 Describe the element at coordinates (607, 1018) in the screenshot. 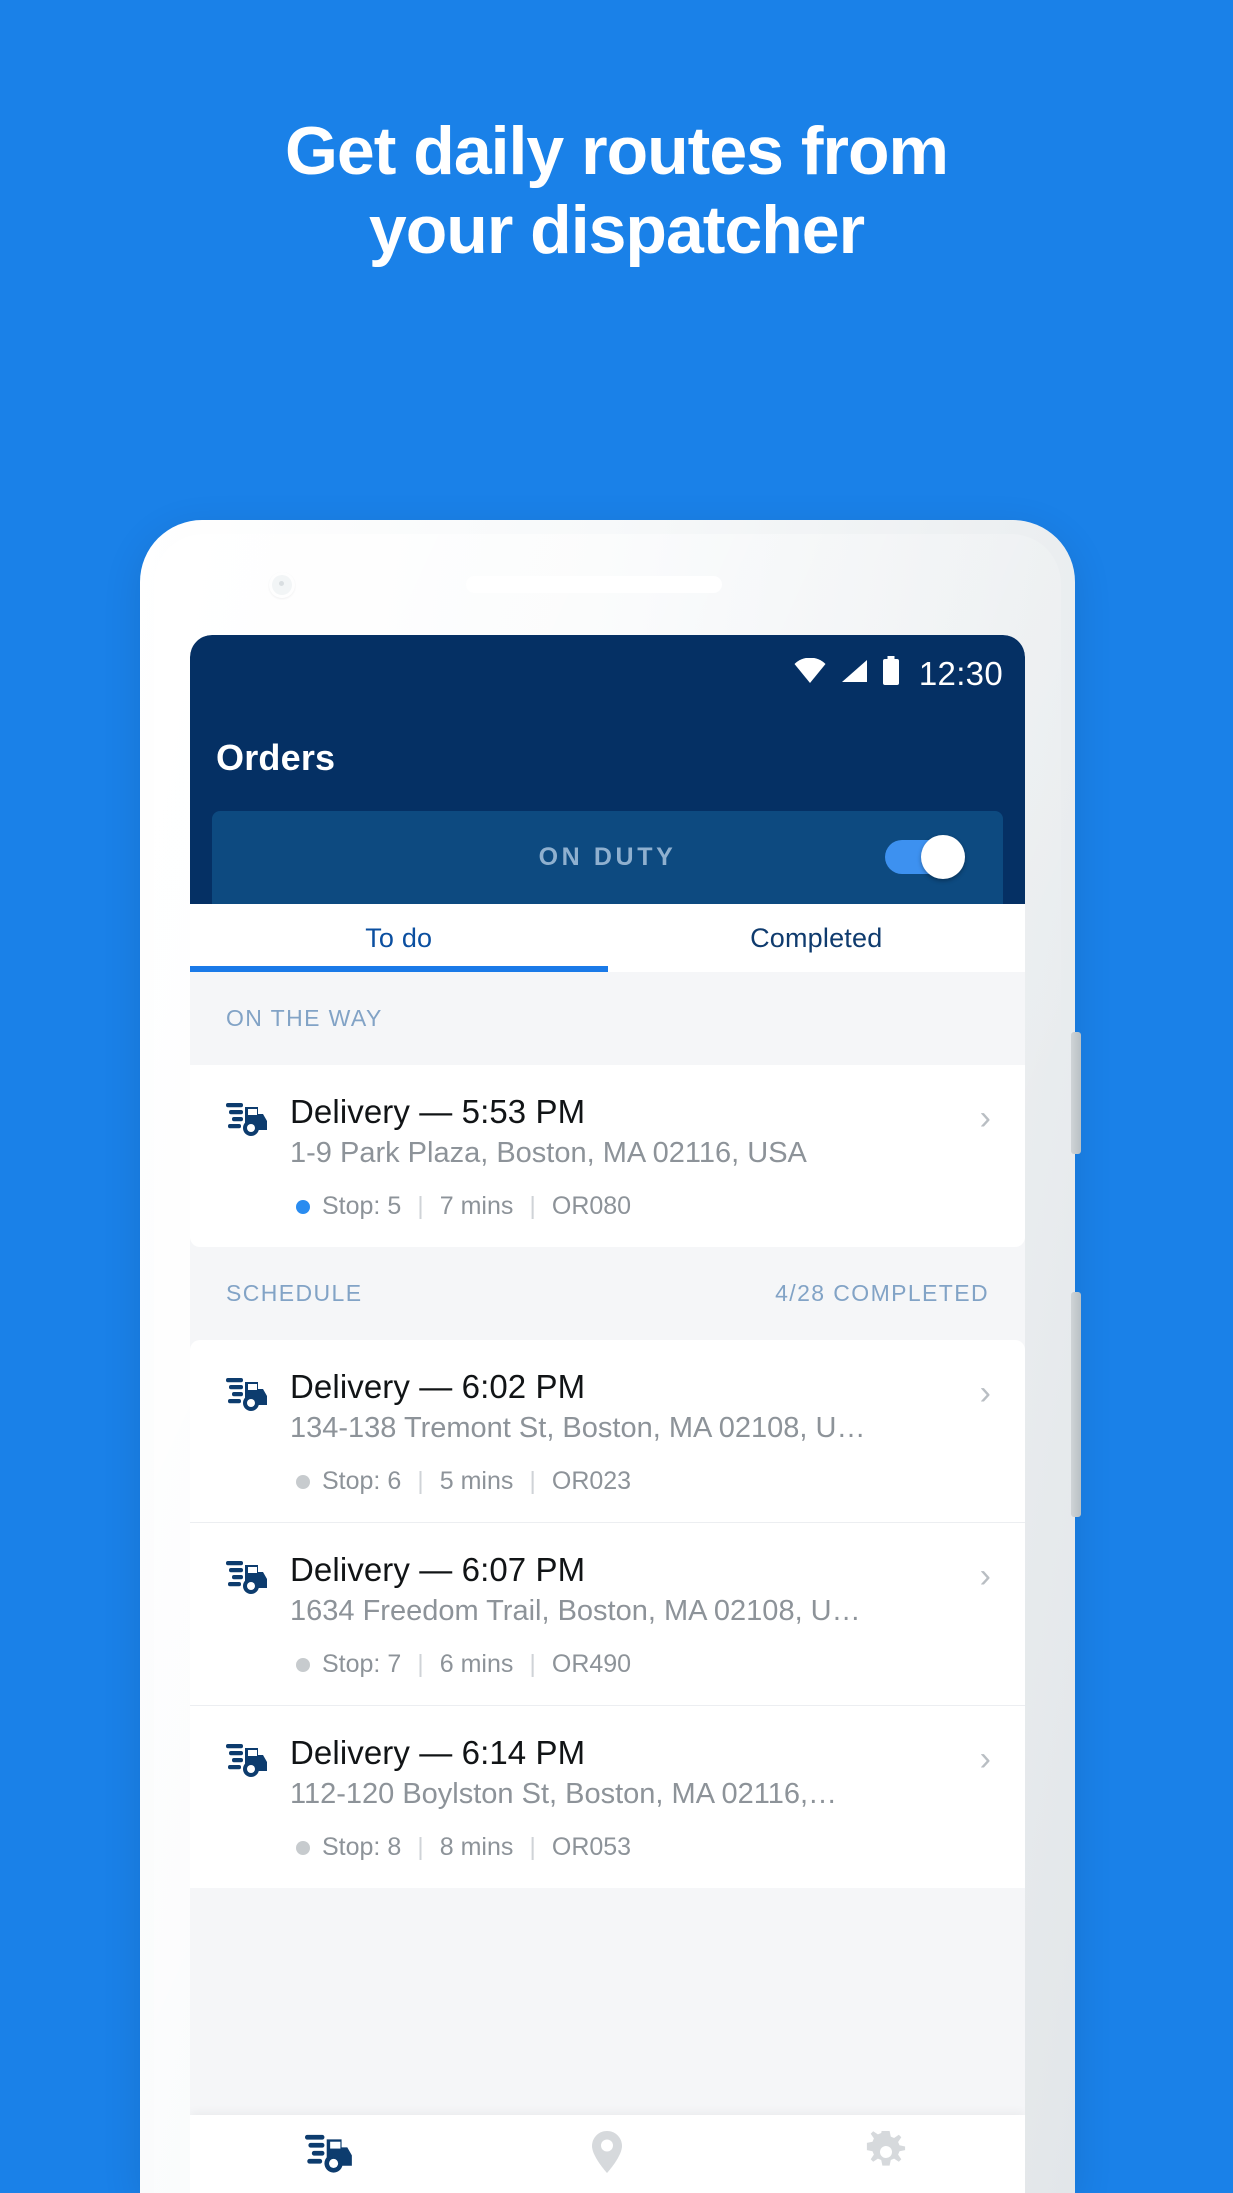

I see `section-header-on-the-way: ON THE WAY` at that location.